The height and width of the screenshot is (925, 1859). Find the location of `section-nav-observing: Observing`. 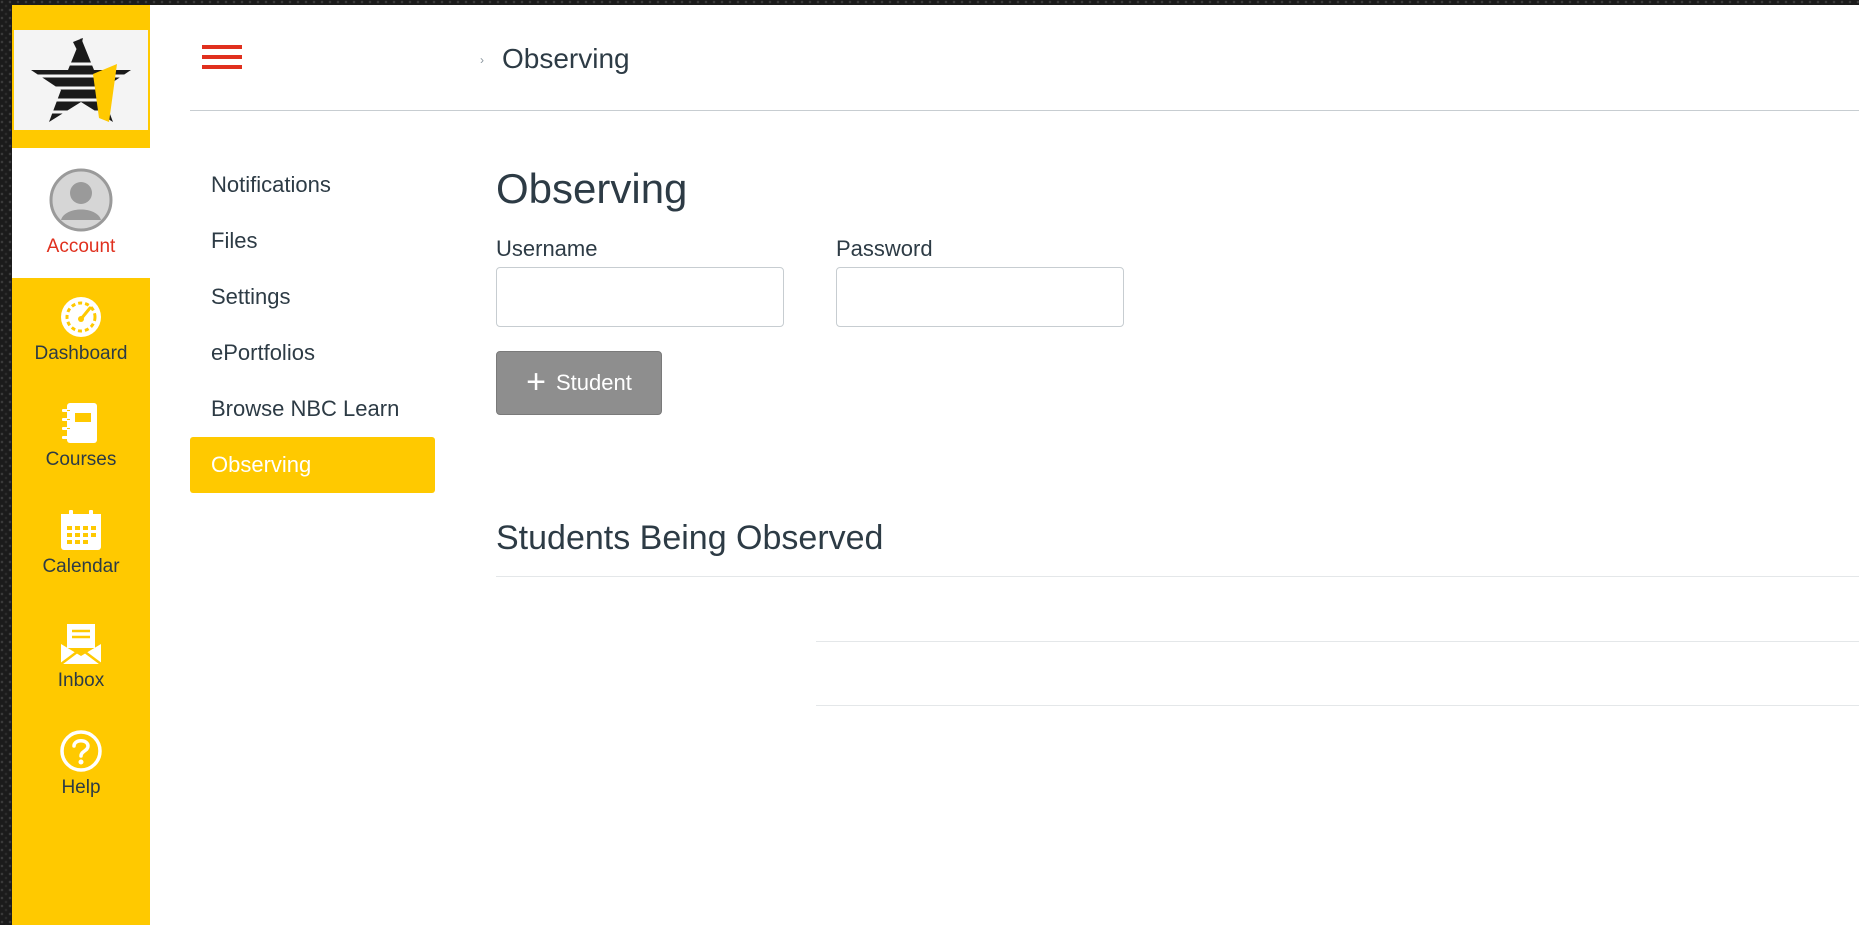

section-nav-observing: Observing is located at coordinates (312, 465).